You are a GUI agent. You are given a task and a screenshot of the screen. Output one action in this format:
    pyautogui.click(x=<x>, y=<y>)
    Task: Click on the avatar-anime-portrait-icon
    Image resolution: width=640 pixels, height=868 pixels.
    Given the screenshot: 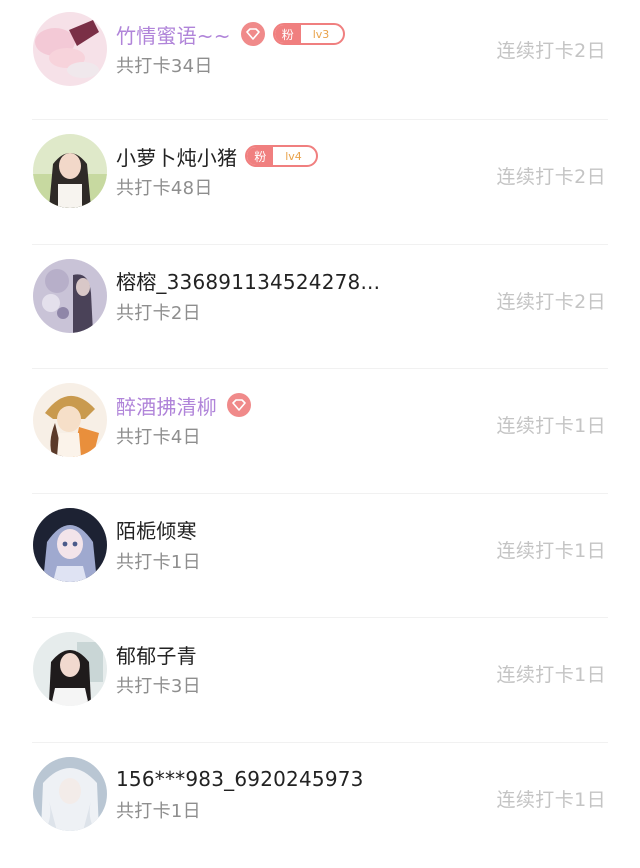 What is the action you would take?
    pyautogui.click(x=70, y=544)
    